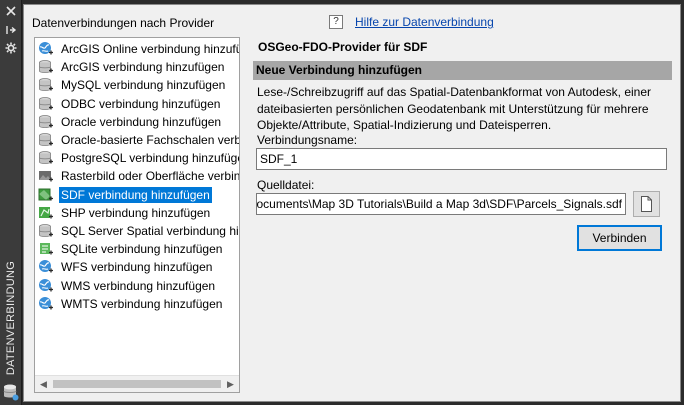 This screenshot has width=684, height=405. I want to click on connection-name-input, so click(461, 159).